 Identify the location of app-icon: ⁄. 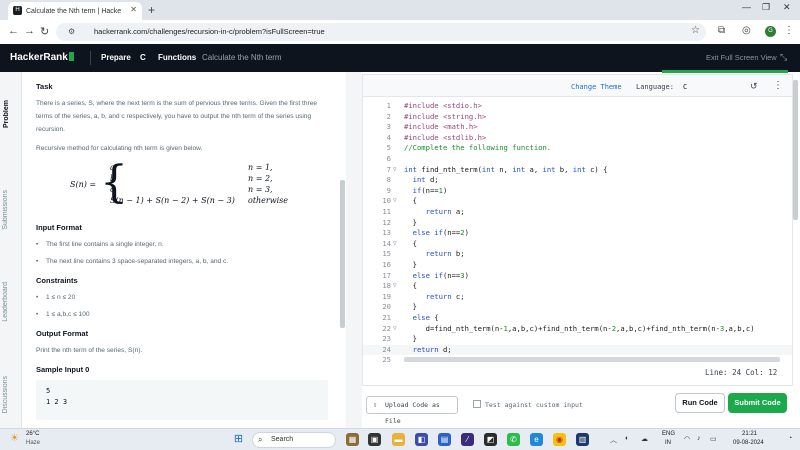
(467, 439).